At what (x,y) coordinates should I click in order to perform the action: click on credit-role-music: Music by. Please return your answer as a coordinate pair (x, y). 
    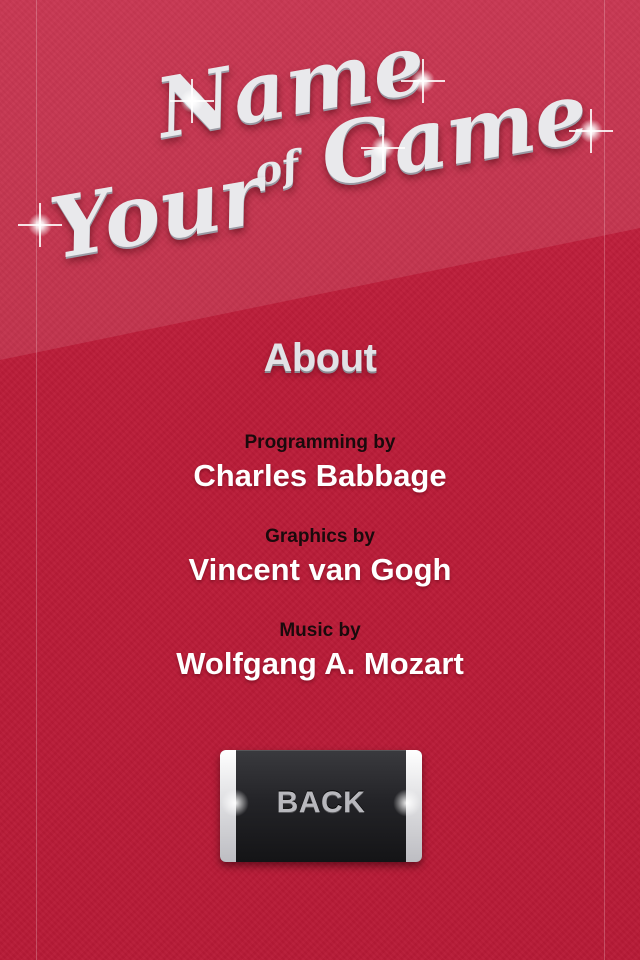
    Looking at the image, I should click on (320, 630).